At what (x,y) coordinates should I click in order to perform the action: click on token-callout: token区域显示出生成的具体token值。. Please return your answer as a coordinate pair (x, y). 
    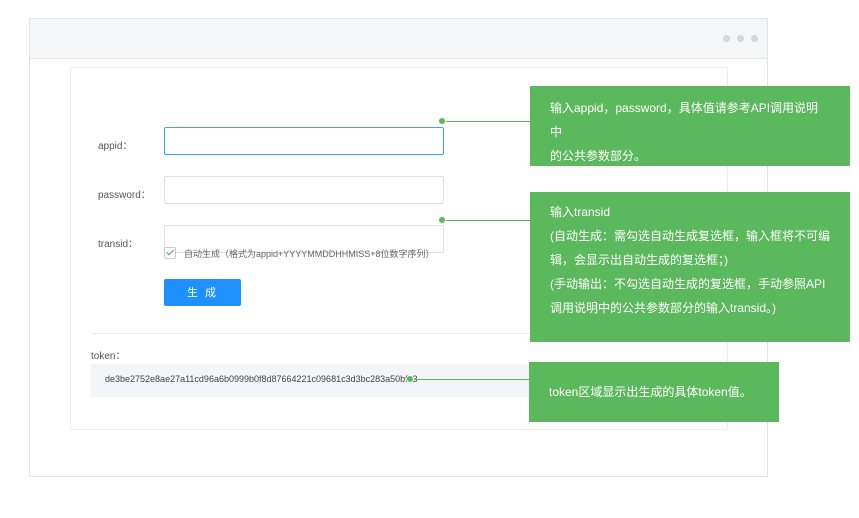
    Looking at the image, I should click on (654, 392).